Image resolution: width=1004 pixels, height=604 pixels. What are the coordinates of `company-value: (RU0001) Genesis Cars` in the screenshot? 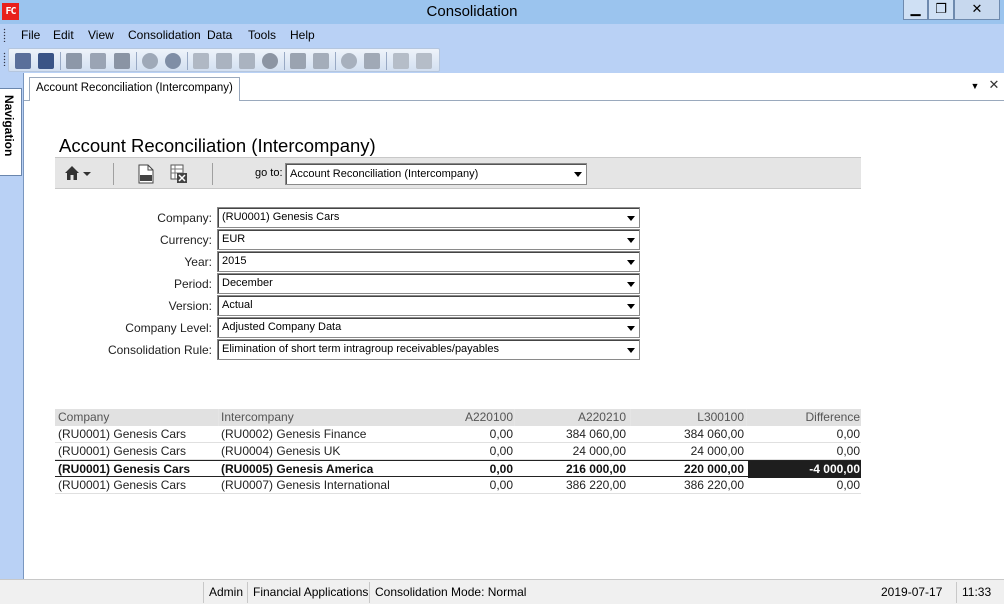 It's located at (281, 217).